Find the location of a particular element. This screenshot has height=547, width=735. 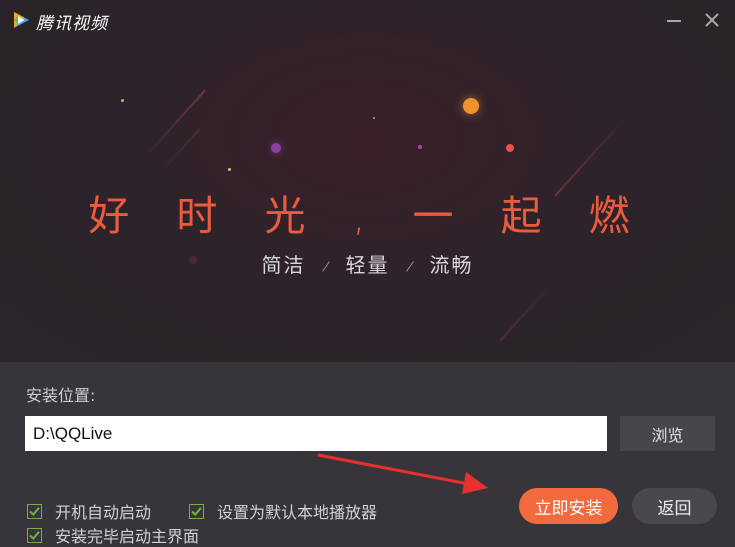

option-launch-after-install: 安装完毕启动主界面 is located at coordinates (113, 535).